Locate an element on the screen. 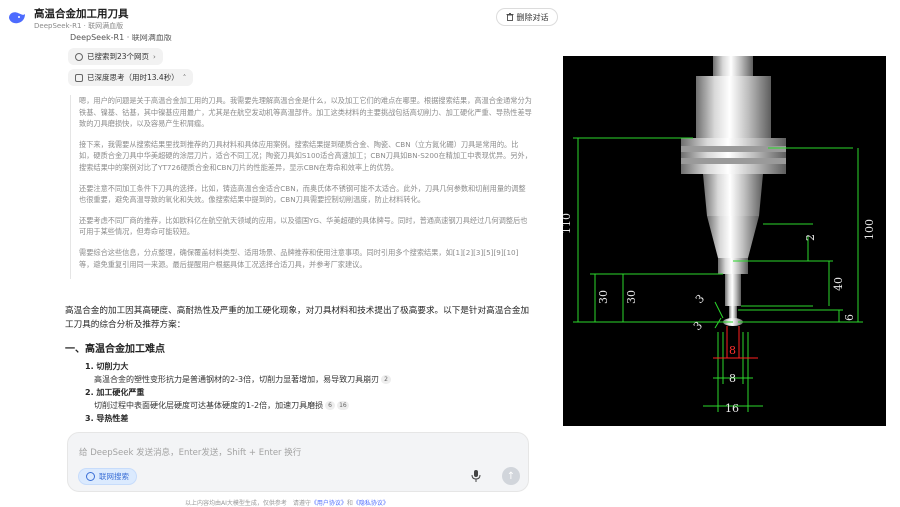 This screenshot has width=900, height=507. search-chip-label: 已搜索到23个网页 is located at coordinates (118, 56).